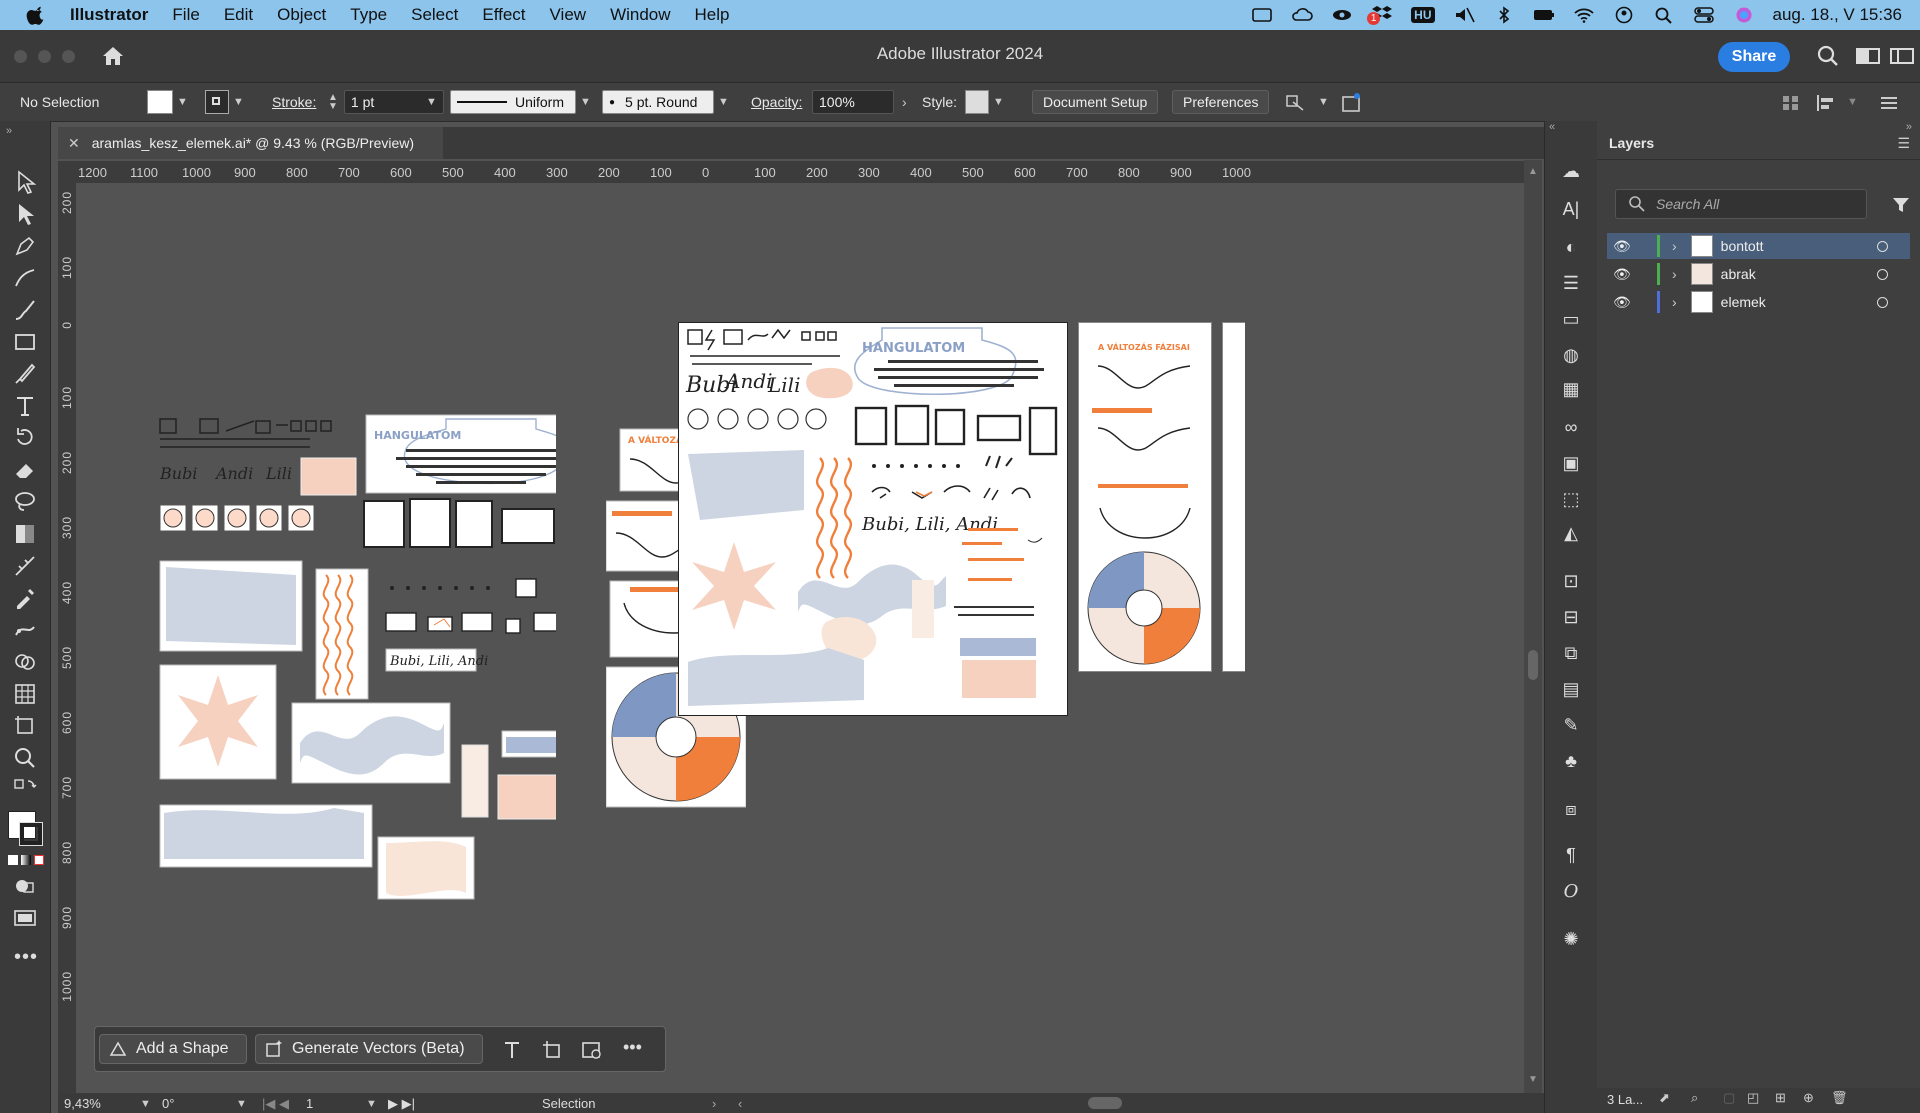  I want to click on lasso-tool-icon, so click(25, 502).